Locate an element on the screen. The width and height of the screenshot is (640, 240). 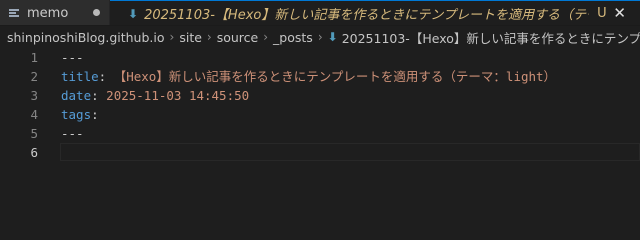
yaml-key: date is located at coordinates (76, 95).